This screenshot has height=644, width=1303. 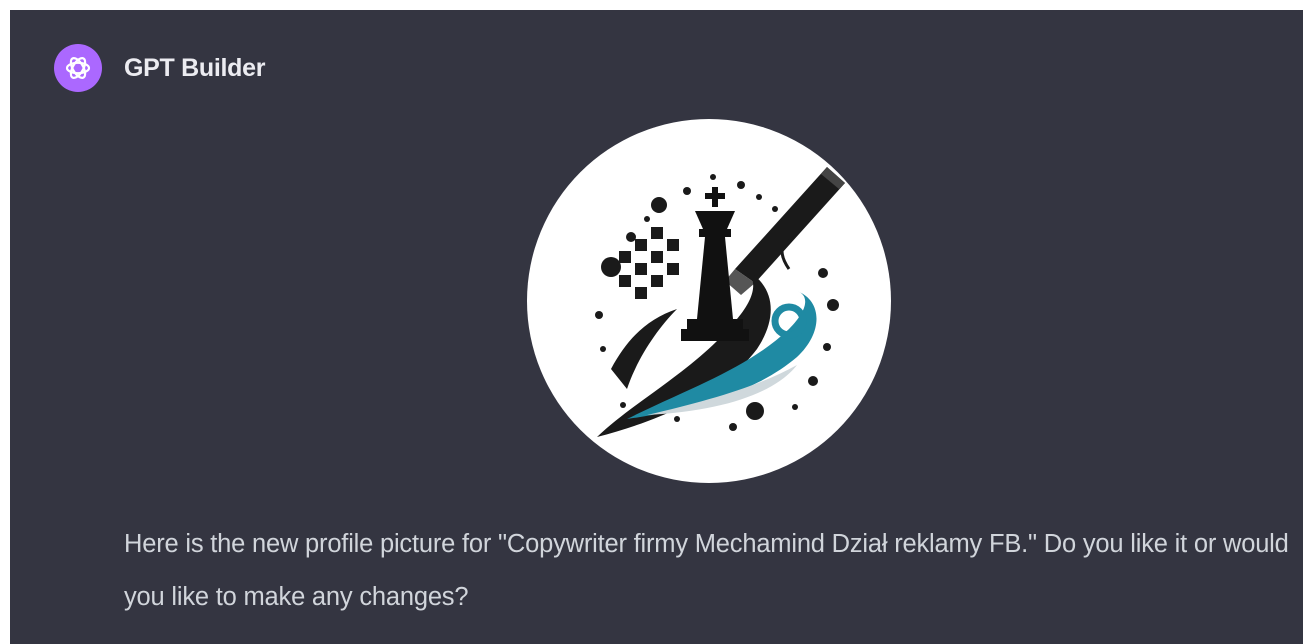 I want to click on message-header: GPT Builder, so click(x=159, y=68).